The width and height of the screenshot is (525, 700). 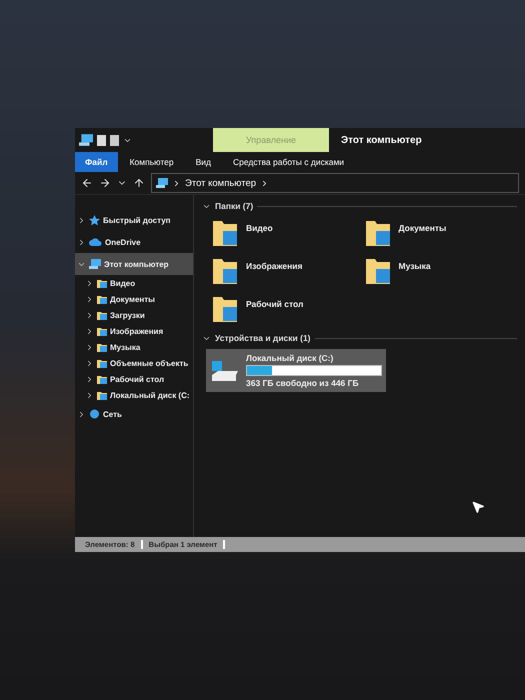 What do you see at coordinates (123, 283) in the screenshot?
I see `nav-label: Видео` at bounding box center [123, 283].